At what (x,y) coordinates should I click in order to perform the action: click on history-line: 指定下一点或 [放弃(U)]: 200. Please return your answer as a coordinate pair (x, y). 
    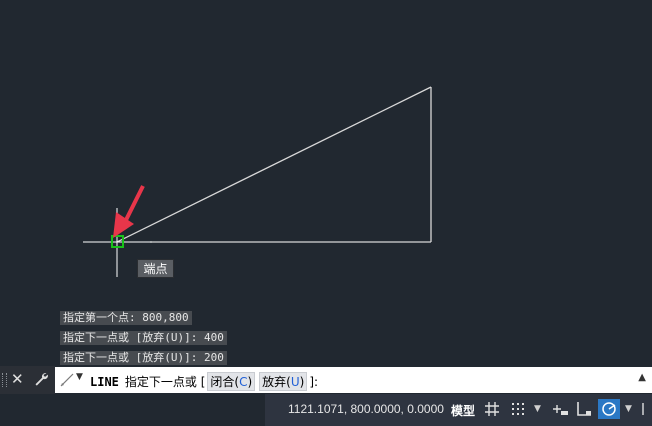
    Looking at the image, I should click on (143, 358).